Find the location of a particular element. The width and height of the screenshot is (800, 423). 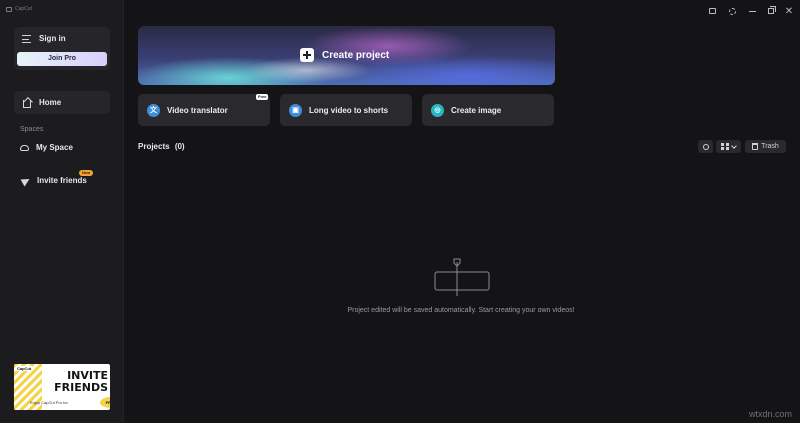

sidebar-item-label: Home is located at coordinates (50, 102).